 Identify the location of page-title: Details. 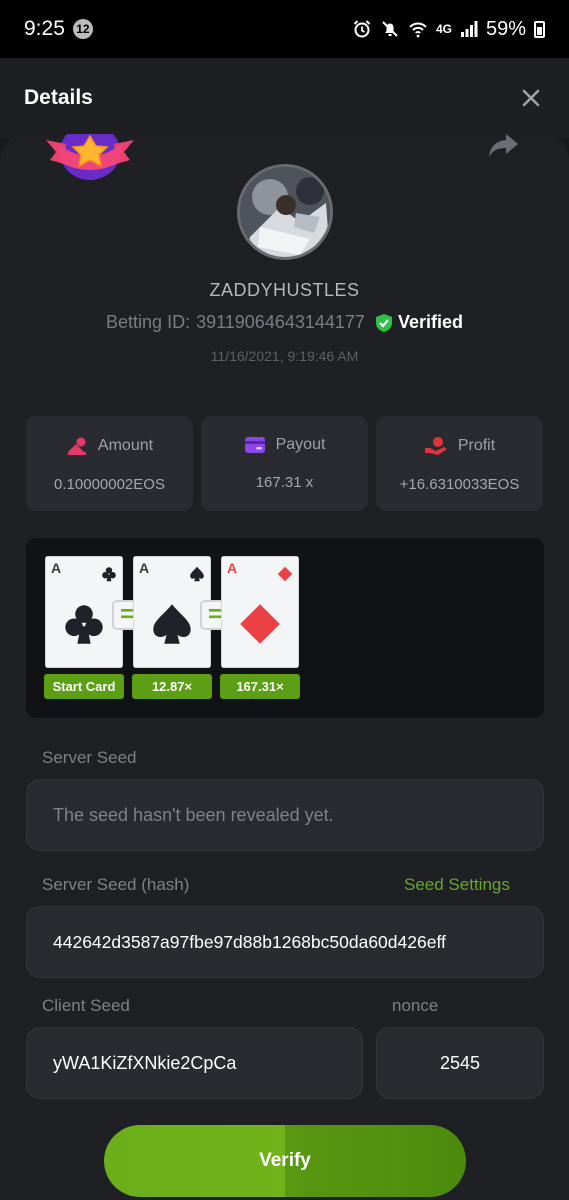
(58, 97).